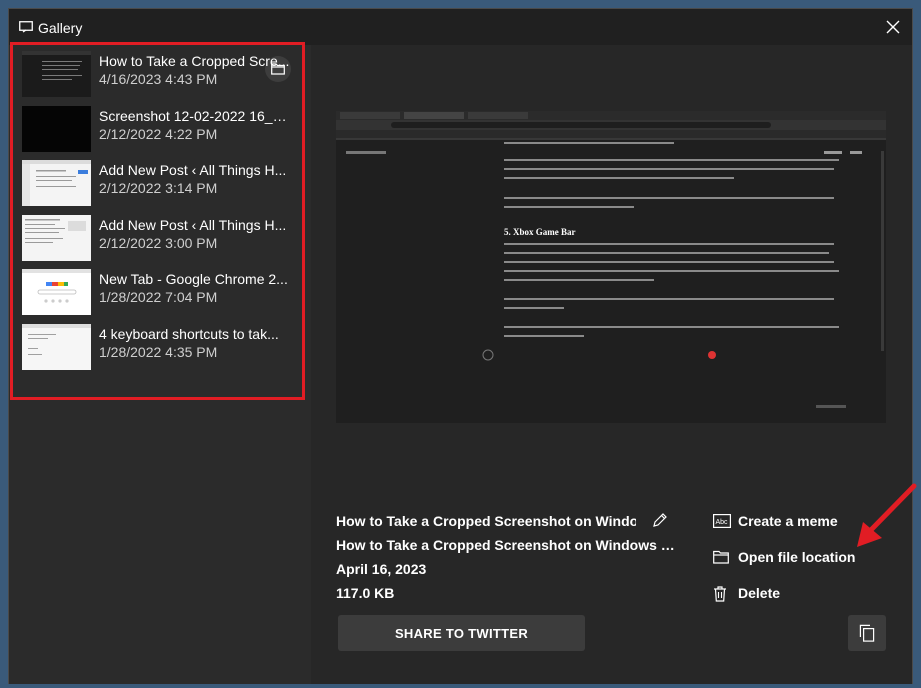  I want to click on svg-text: Abc, so click(722, 522).